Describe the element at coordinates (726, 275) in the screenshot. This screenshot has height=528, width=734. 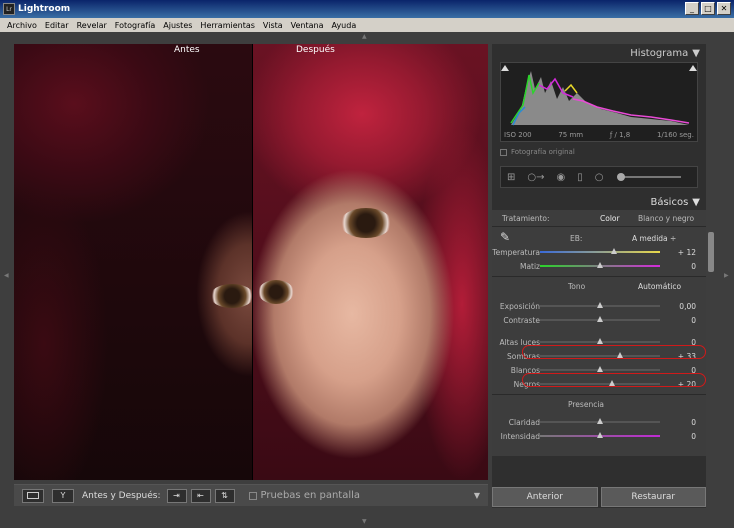
I see `right-panel-toggle-icon: ▶` at that location.